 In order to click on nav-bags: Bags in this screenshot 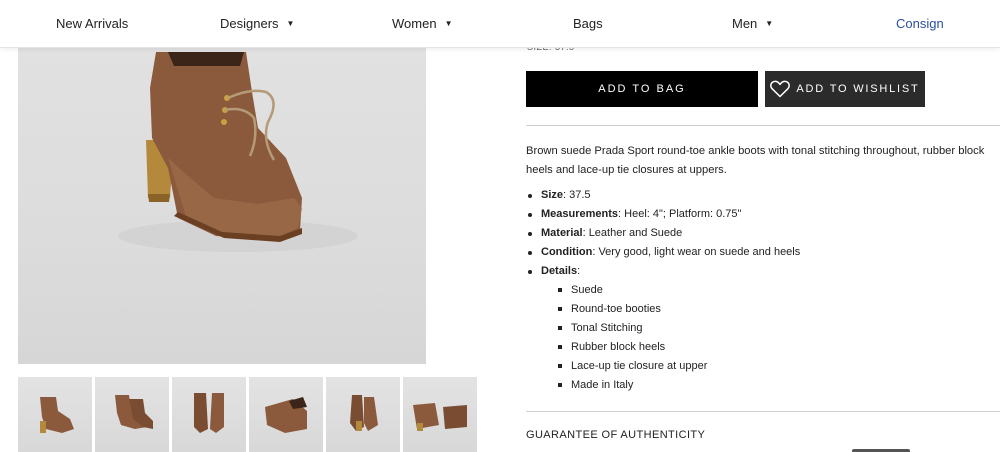, I will do `click(588, 23)`.